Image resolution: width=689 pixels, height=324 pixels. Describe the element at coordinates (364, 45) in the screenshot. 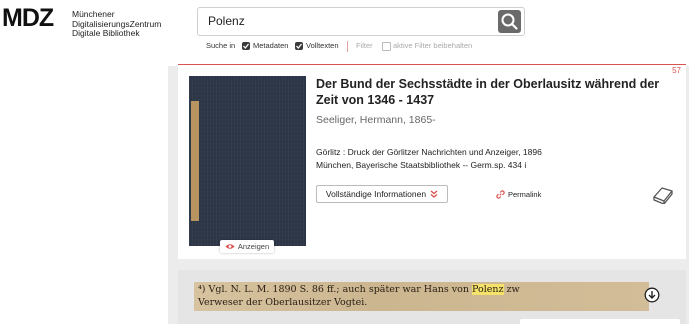

I see `filter-label: Filter` at that location.